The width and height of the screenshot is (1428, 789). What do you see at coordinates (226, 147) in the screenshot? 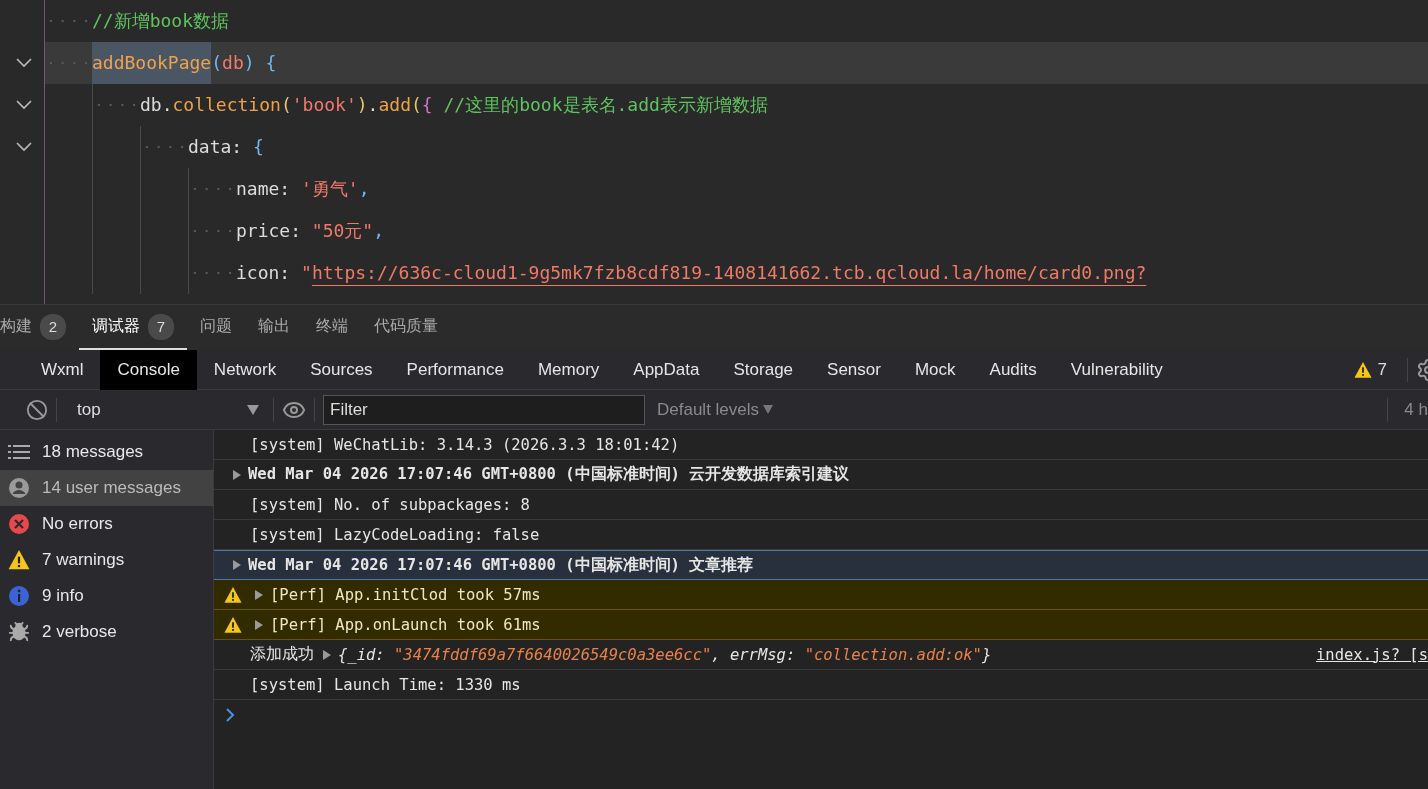
I see `code-line: data: {` at bounding box center [226, 147].